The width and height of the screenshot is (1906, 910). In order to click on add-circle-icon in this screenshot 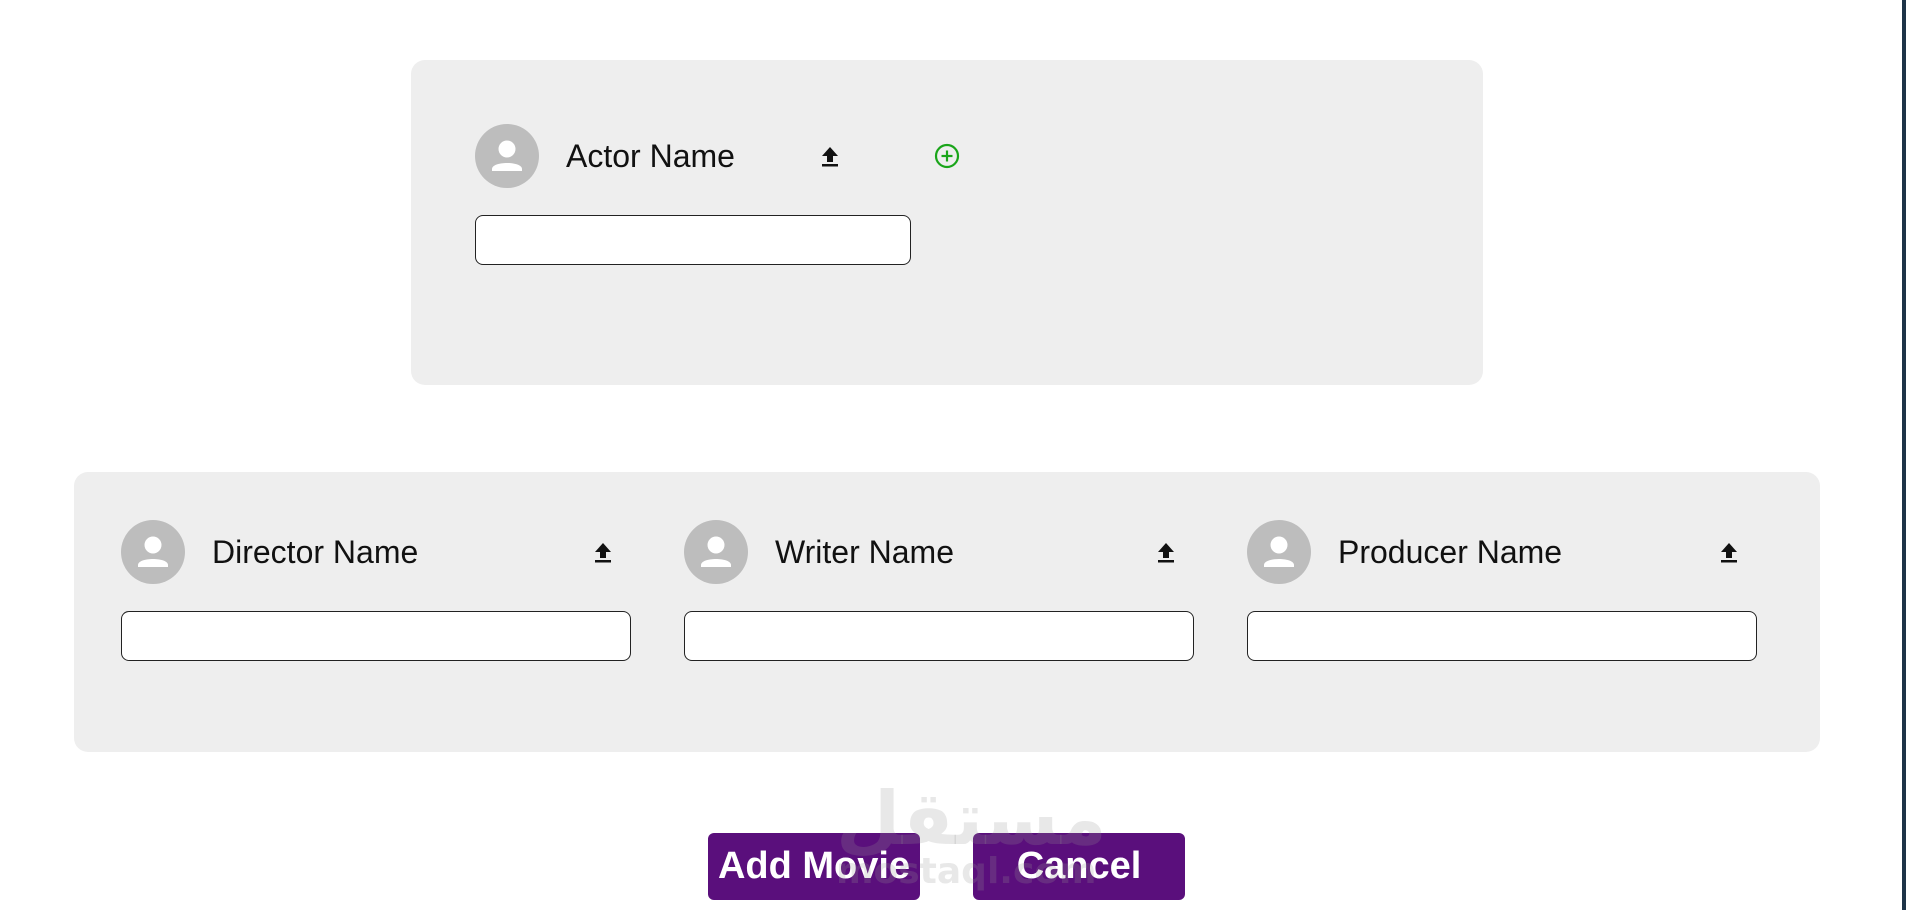, I will do `click(947, 156)`.